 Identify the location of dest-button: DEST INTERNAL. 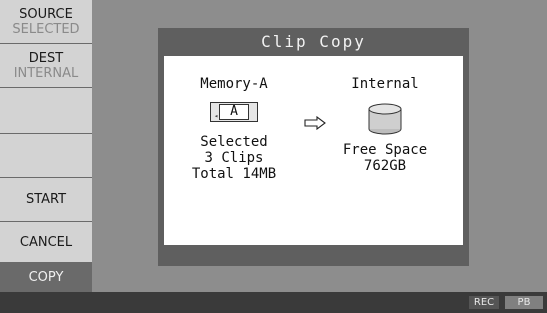
(46, 66).